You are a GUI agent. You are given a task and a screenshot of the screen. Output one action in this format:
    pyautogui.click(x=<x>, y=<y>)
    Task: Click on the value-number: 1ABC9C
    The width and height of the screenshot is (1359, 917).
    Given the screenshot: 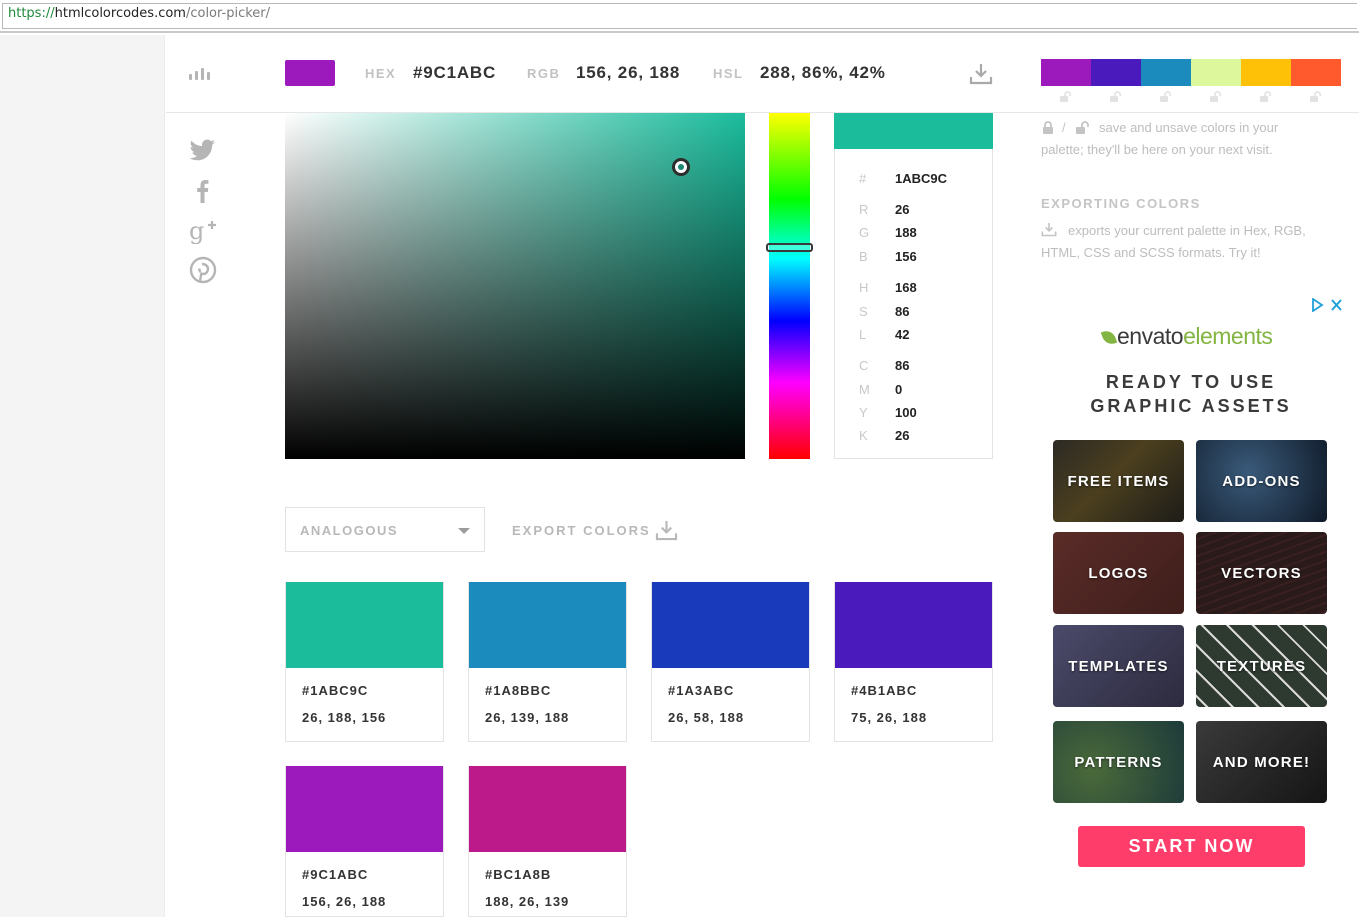 What is the action you would take?
    pyautogui.click(x=921, y=178)
    